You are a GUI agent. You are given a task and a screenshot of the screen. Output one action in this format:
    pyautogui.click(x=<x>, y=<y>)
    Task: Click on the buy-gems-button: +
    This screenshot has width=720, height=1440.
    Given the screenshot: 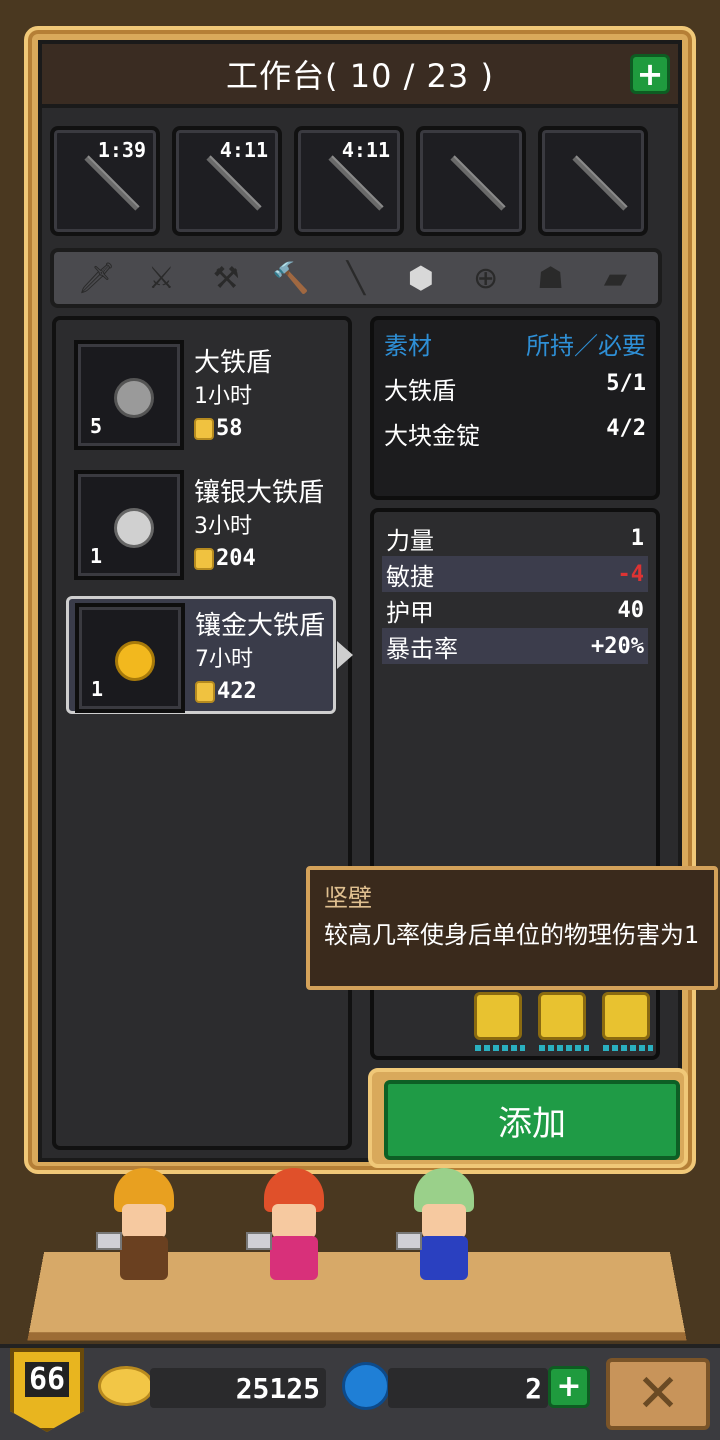 What is the action you would take?
    pyautogui.click(x=569, y=1387)
    